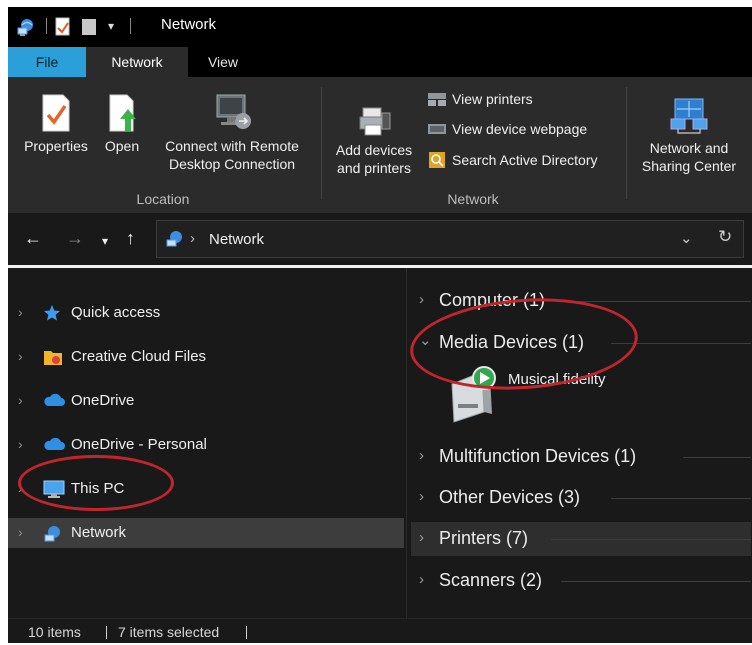 Image resolution: width=752 pixels, height=645 pixels. I want to click on nav-item-label: OneDrive, so click(103, 400).